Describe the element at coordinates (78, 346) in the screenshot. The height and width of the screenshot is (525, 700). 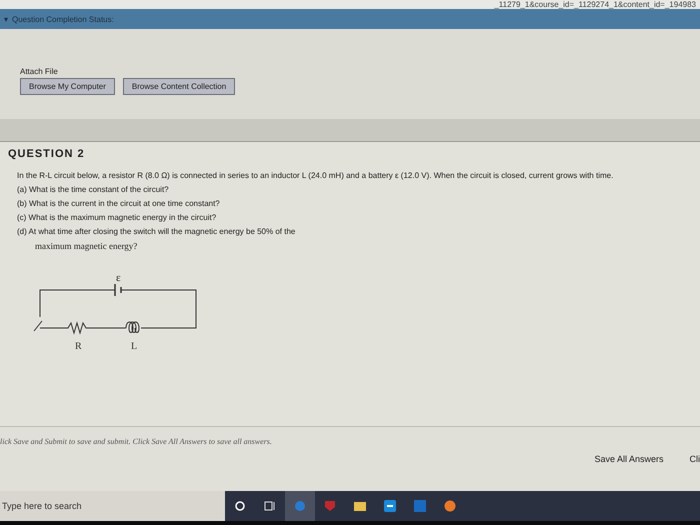
I see `resistor-label: R` at that location.